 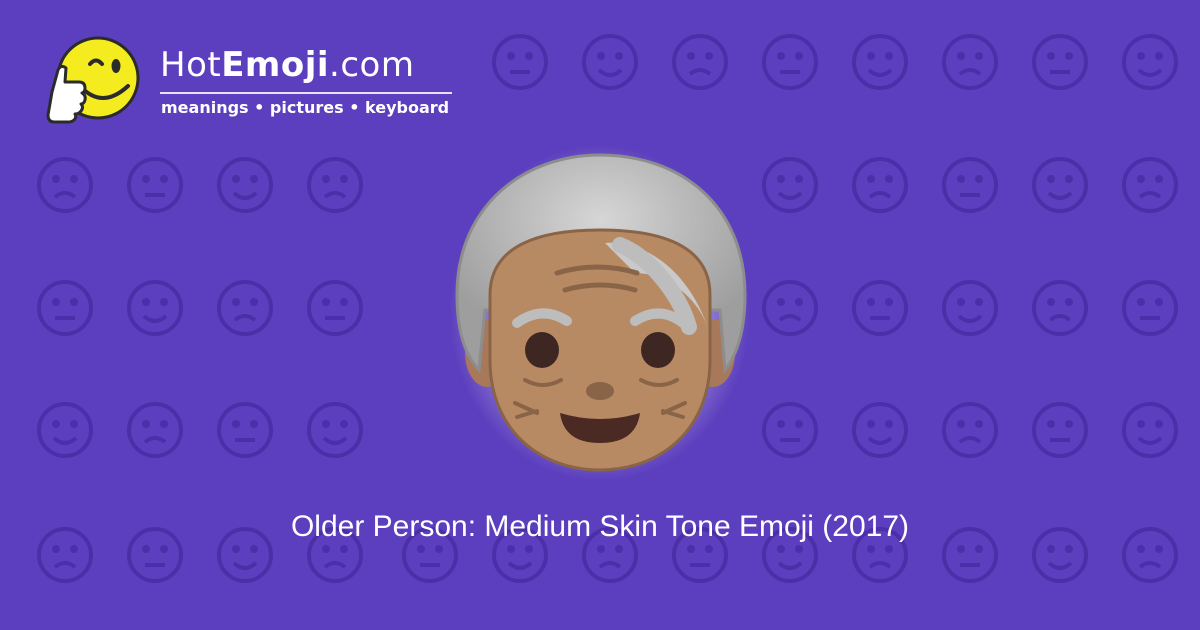 I want to click on left-eye, so click(x=542, y=350).